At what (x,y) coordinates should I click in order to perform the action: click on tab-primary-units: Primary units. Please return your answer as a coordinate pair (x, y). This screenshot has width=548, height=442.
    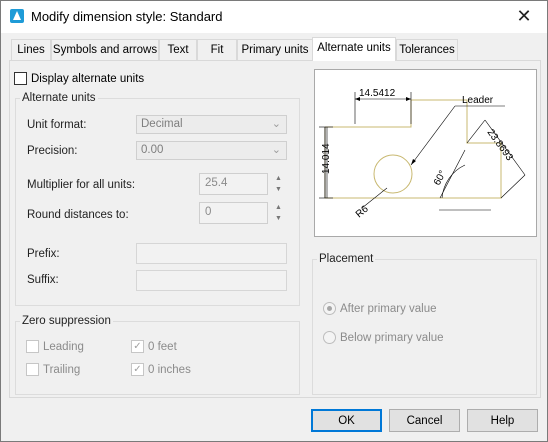
    Looking at the image, I should click on (275, 49).